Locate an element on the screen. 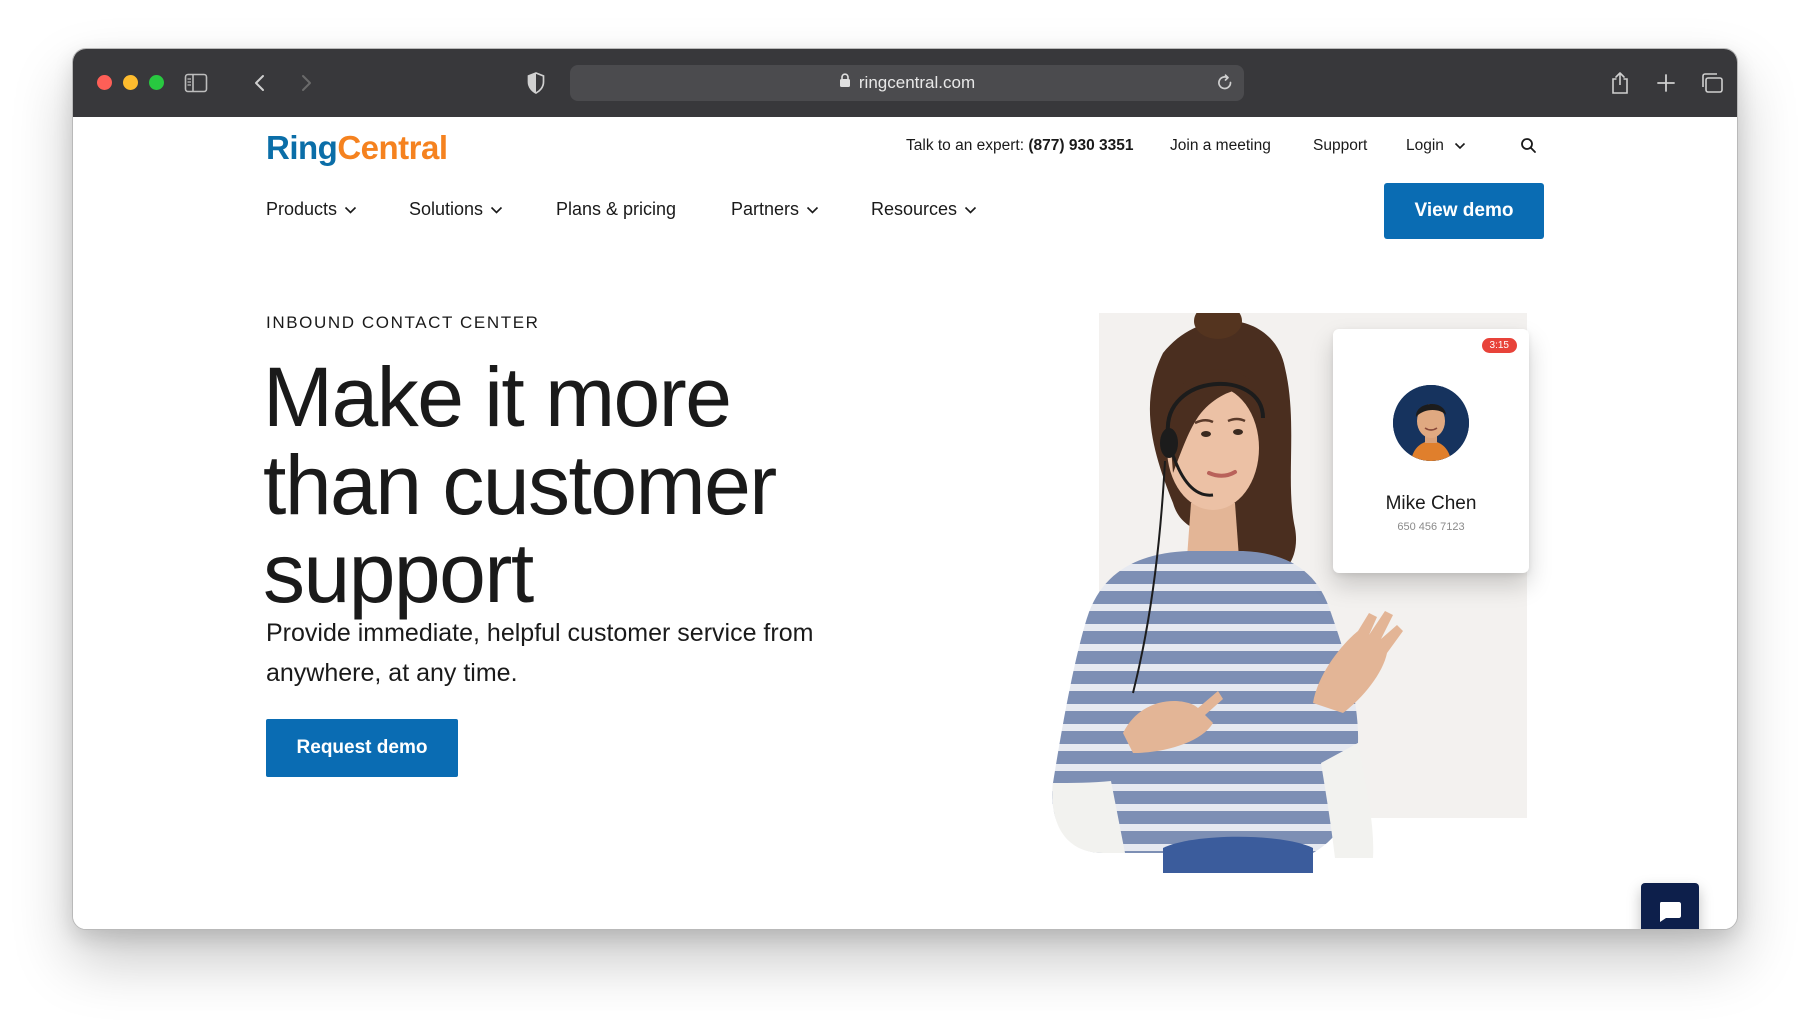 This screenshot has width=1800, height=1020. address-bar: ringcentral.com is located at coordinates (907, 83).